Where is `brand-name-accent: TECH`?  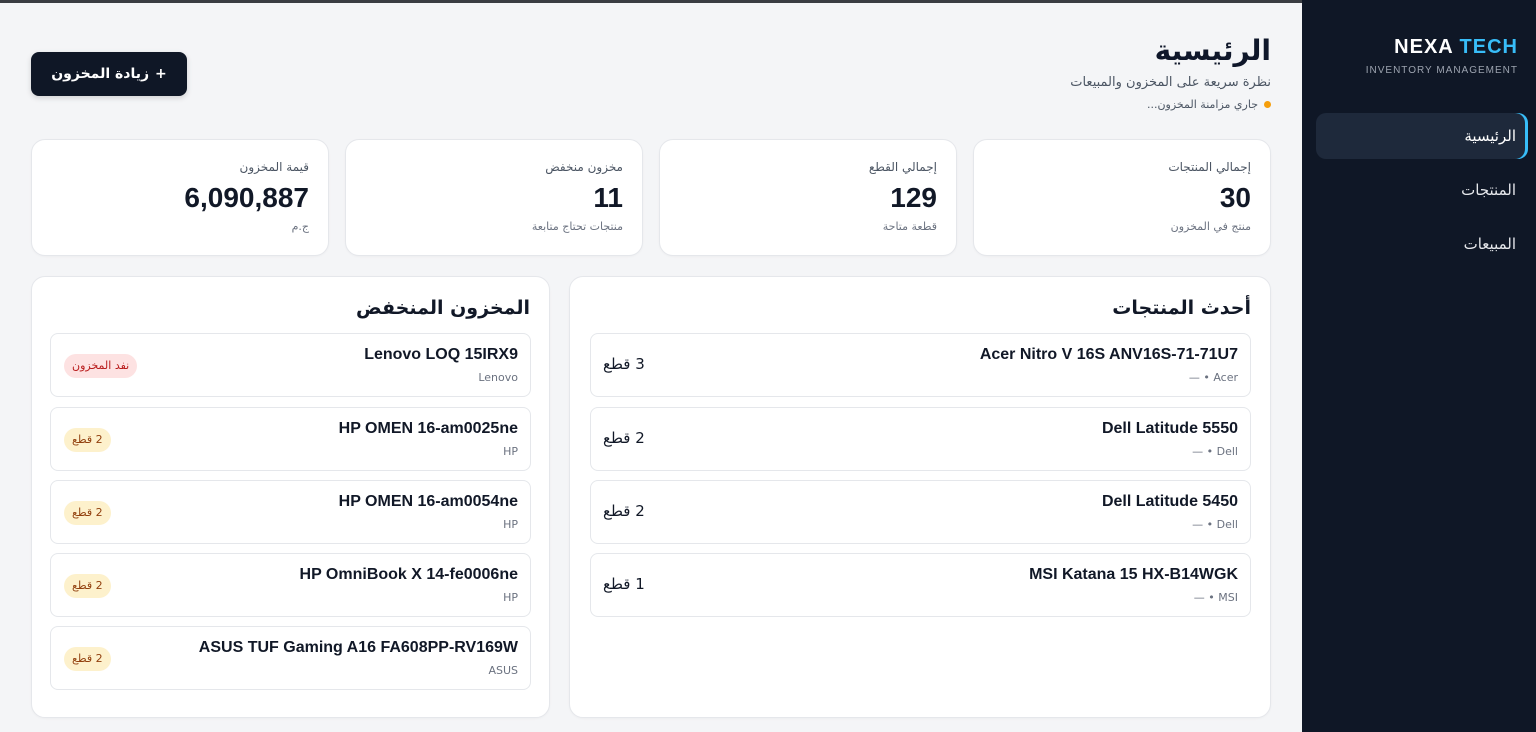
brand-name-accent: TECH is located at coordinates (1488, 47).